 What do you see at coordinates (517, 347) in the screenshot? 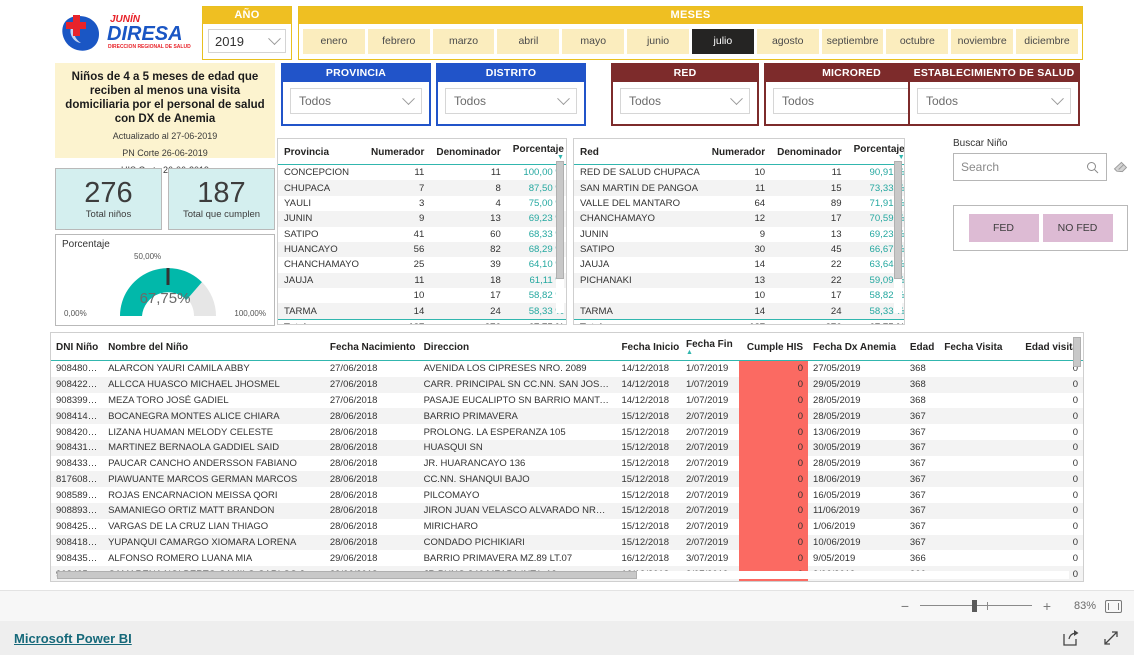
I see `col-direccion: Direccion` at bounding box center [517, 347].